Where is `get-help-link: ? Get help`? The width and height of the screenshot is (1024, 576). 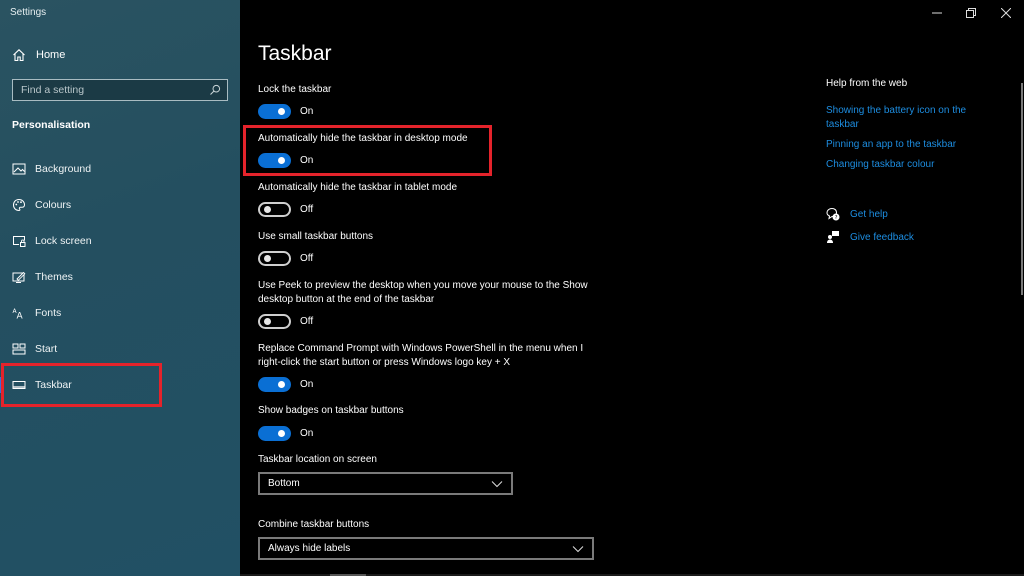
get-help-link: ? Get help is located at coordinates (857, 214).